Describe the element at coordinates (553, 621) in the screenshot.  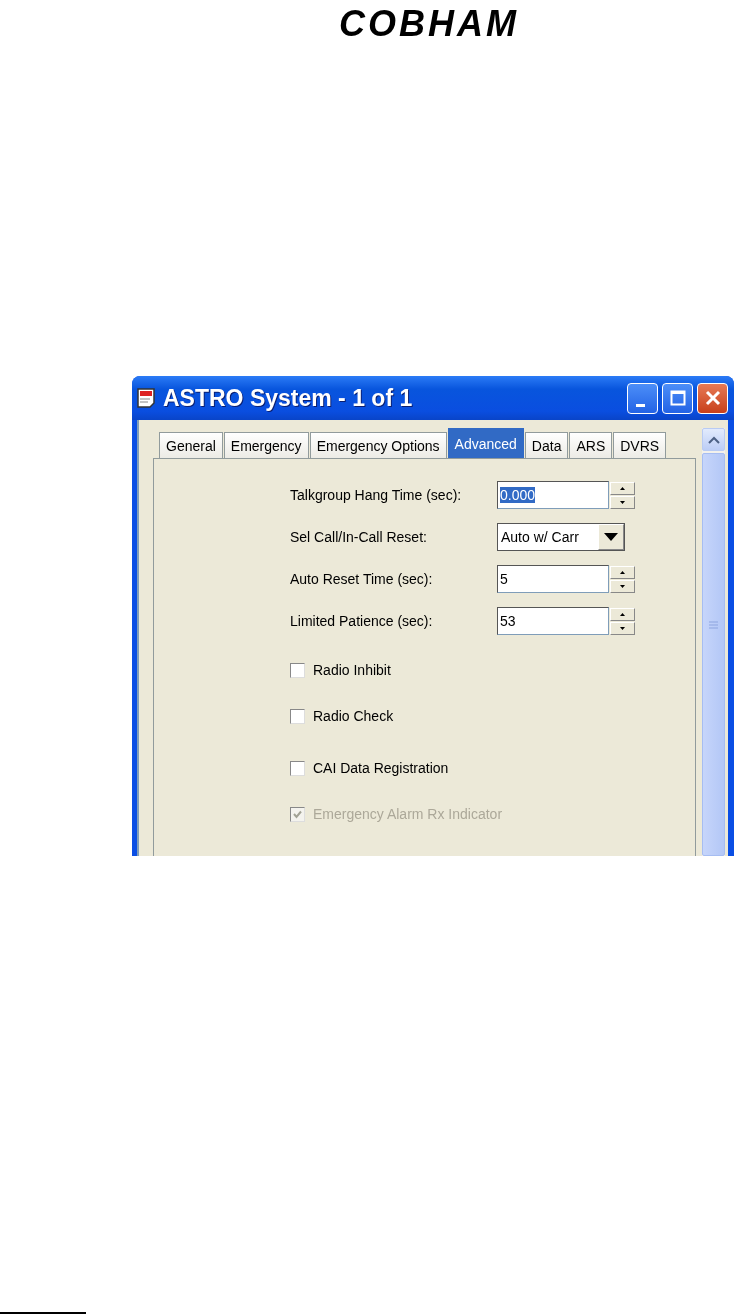
I see `number-field: 53` at that location.